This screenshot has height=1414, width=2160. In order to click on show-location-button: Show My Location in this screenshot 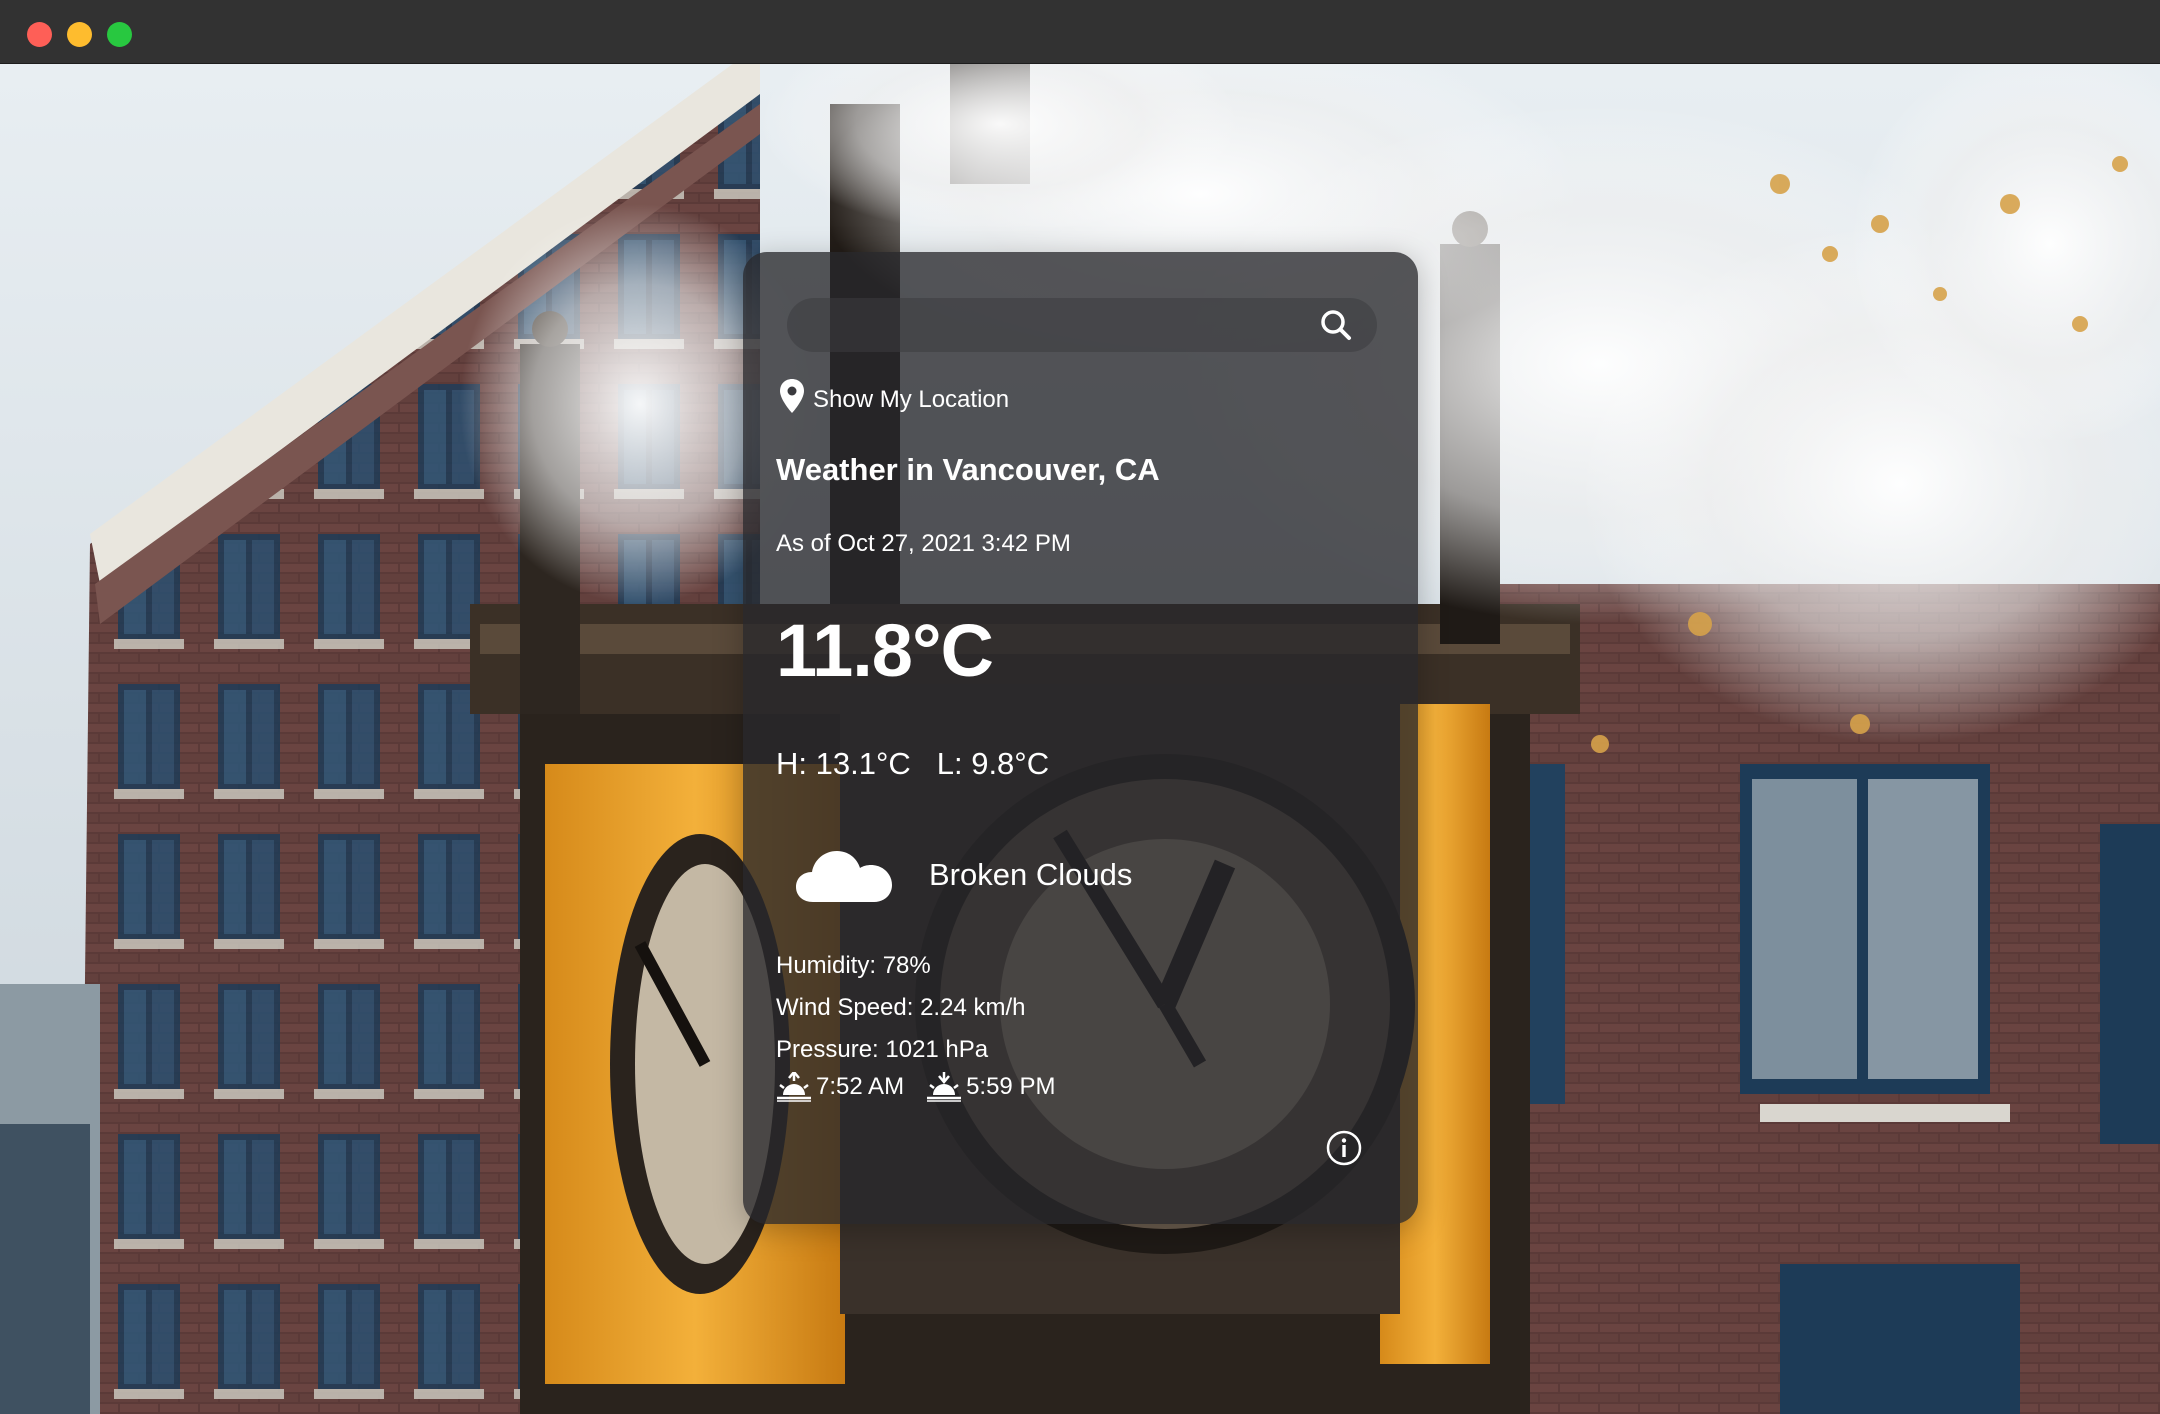, I will do `click(894, 394)`.